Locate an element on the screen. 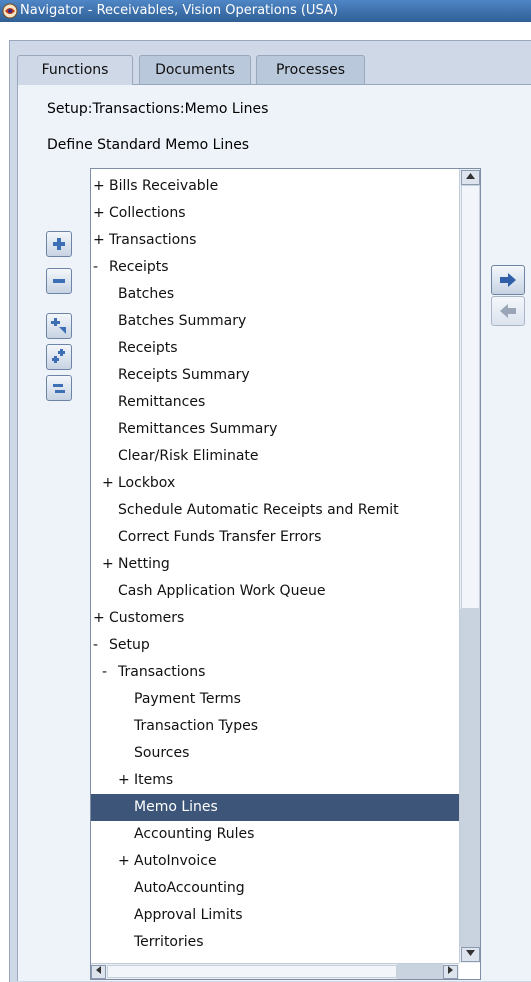  scroll-thumb is located at coordinates (470, 397).